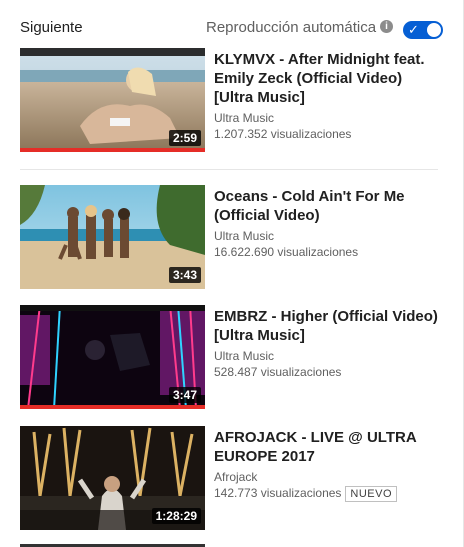 Image resolution: width=464 pixels, height=547 pixels. What do you see at coordinates (184, 275) in the screenshot?
I see `duration-badge: 3:43` at bounding box center [184, 275].